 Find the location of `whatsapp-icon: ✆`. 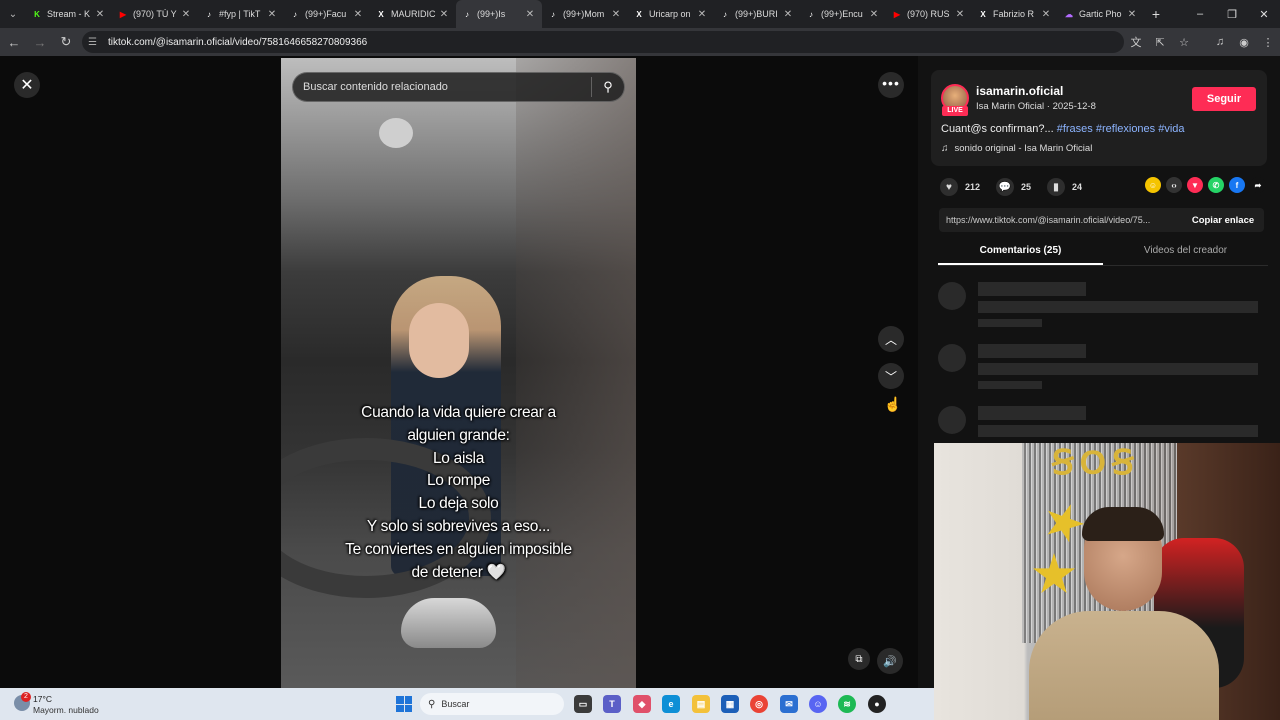

whatsapp-icon: ✆ is located at coordinates (1216, 185).